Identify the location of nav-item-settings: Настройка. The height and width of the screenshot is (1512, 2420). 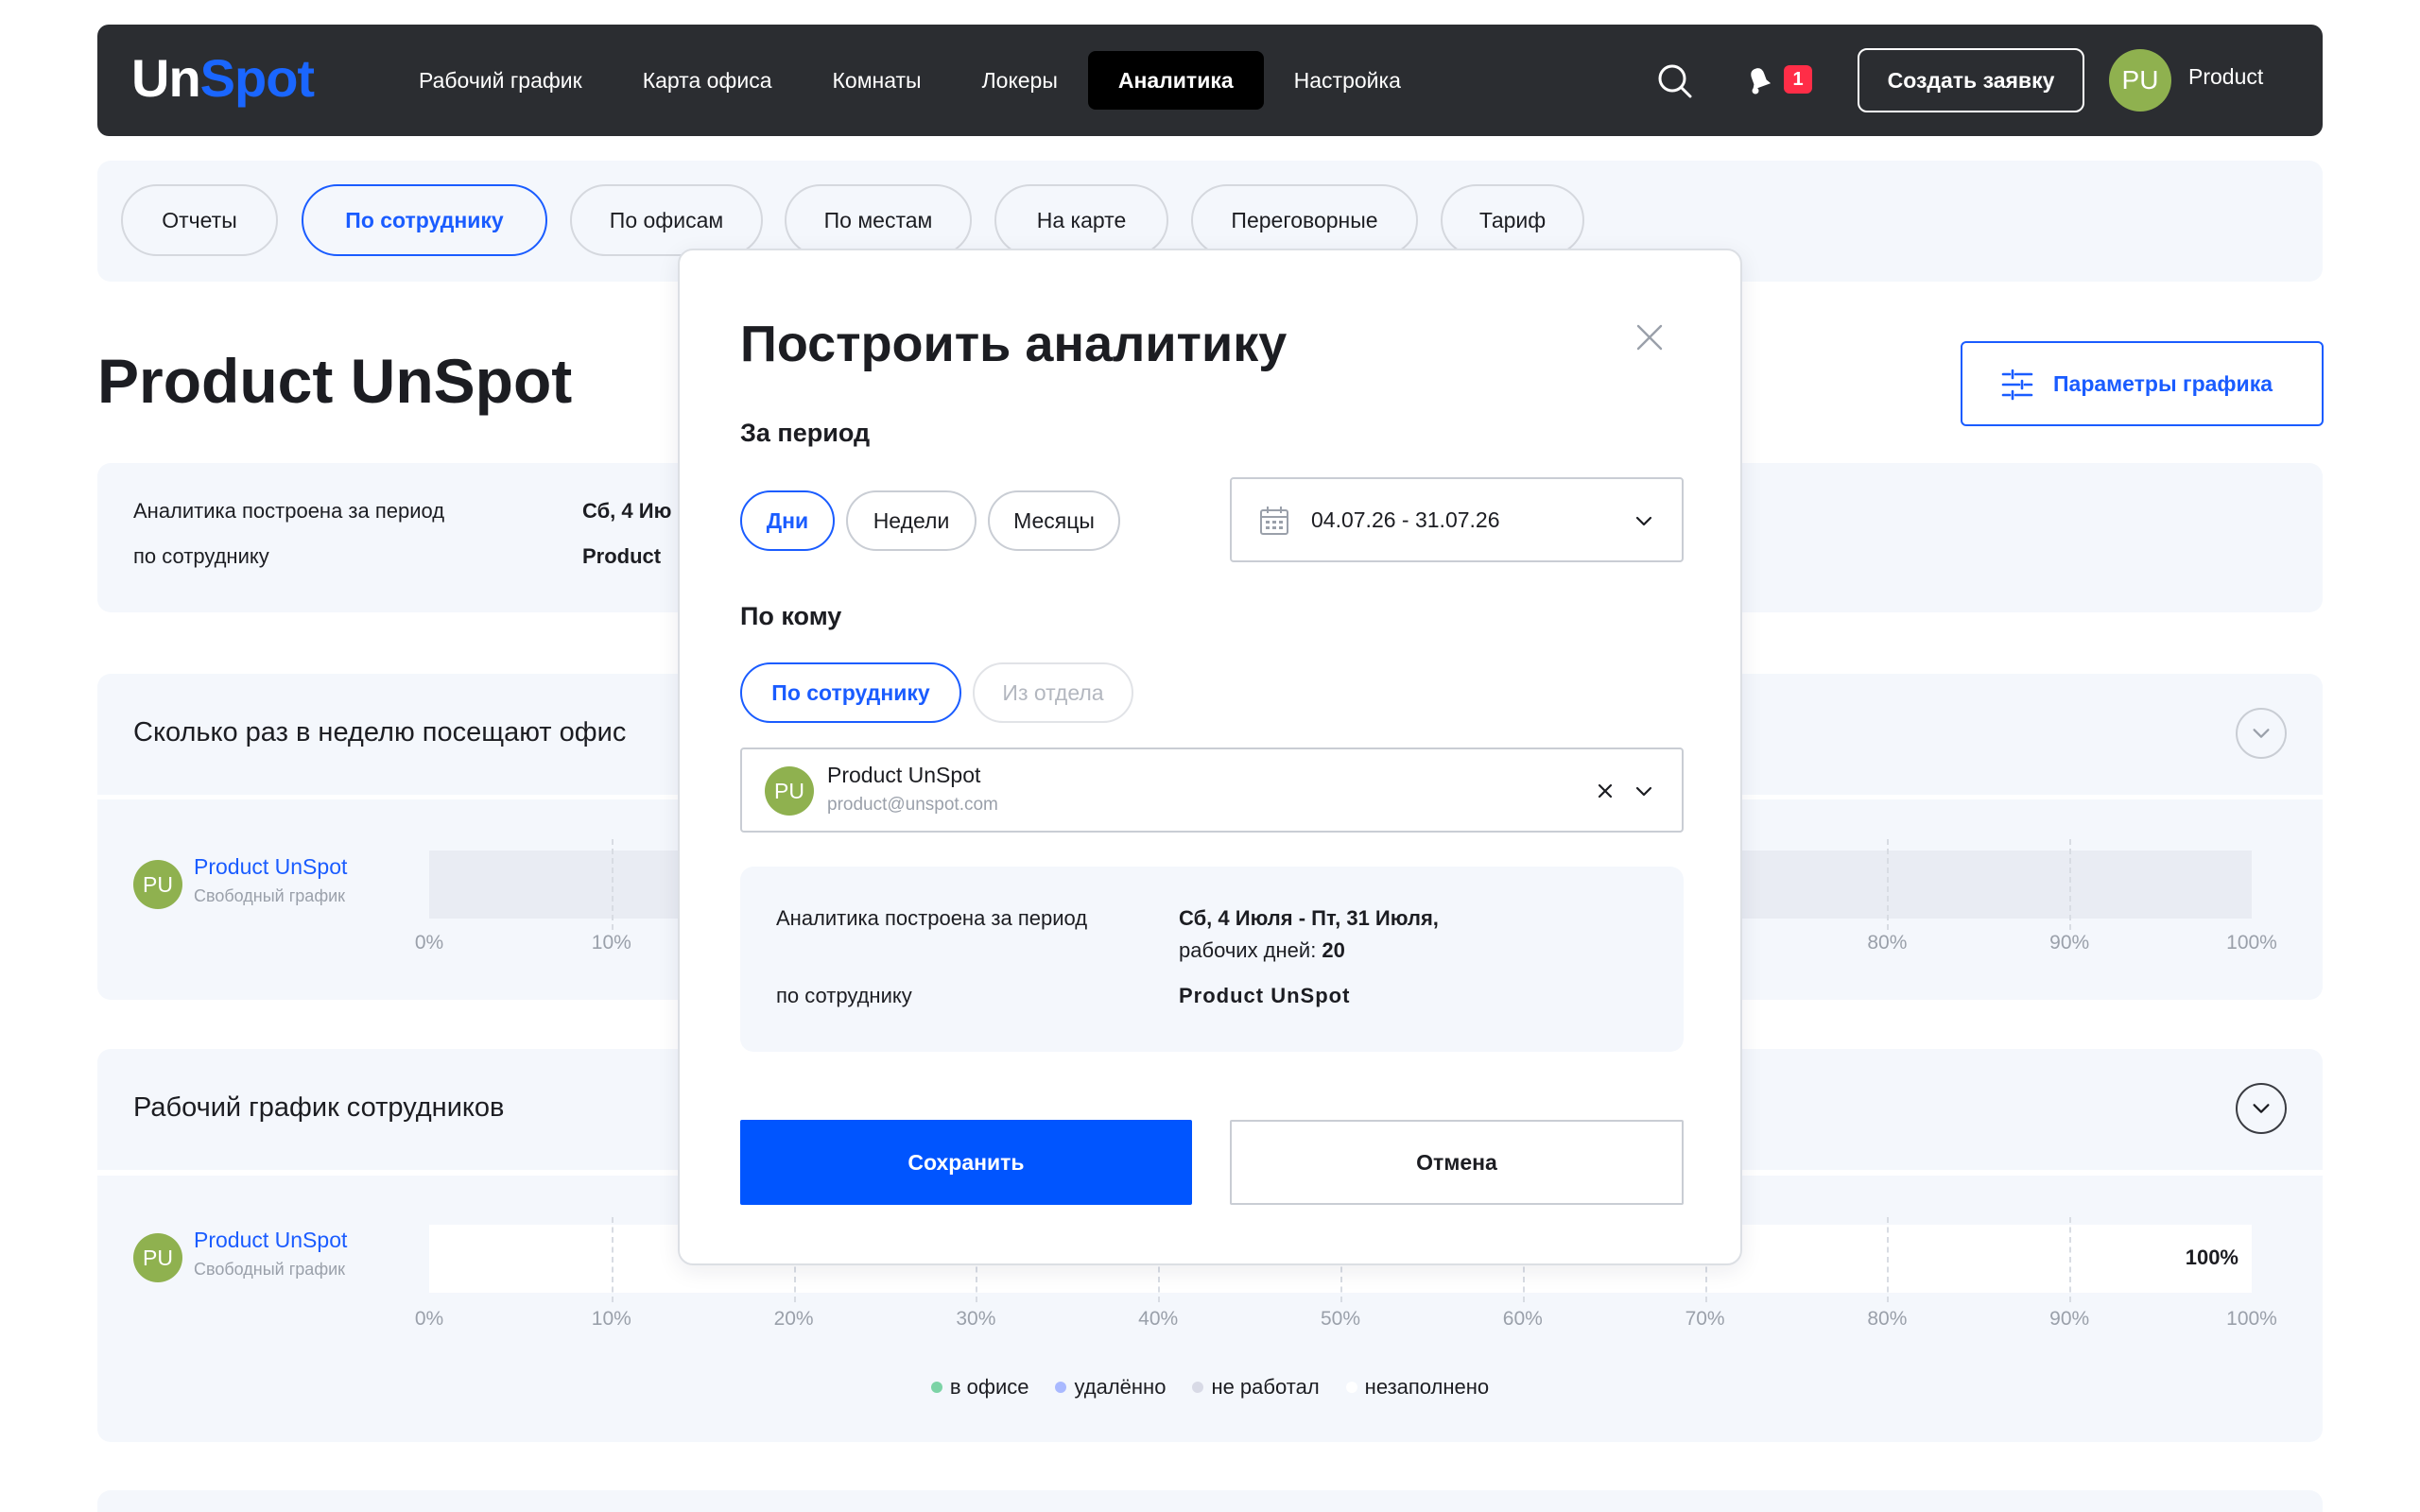
(1347, 80).